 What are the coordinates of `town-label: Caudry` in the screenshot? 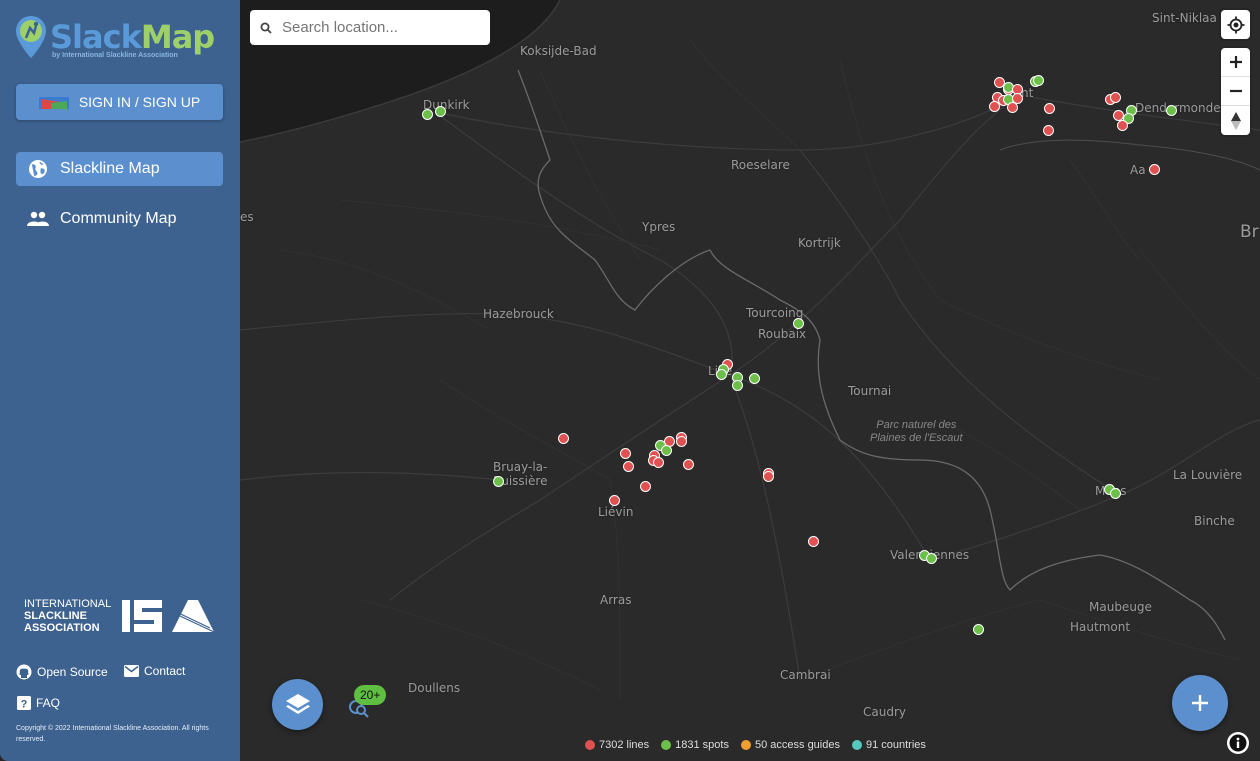 It's located at (884, 712).